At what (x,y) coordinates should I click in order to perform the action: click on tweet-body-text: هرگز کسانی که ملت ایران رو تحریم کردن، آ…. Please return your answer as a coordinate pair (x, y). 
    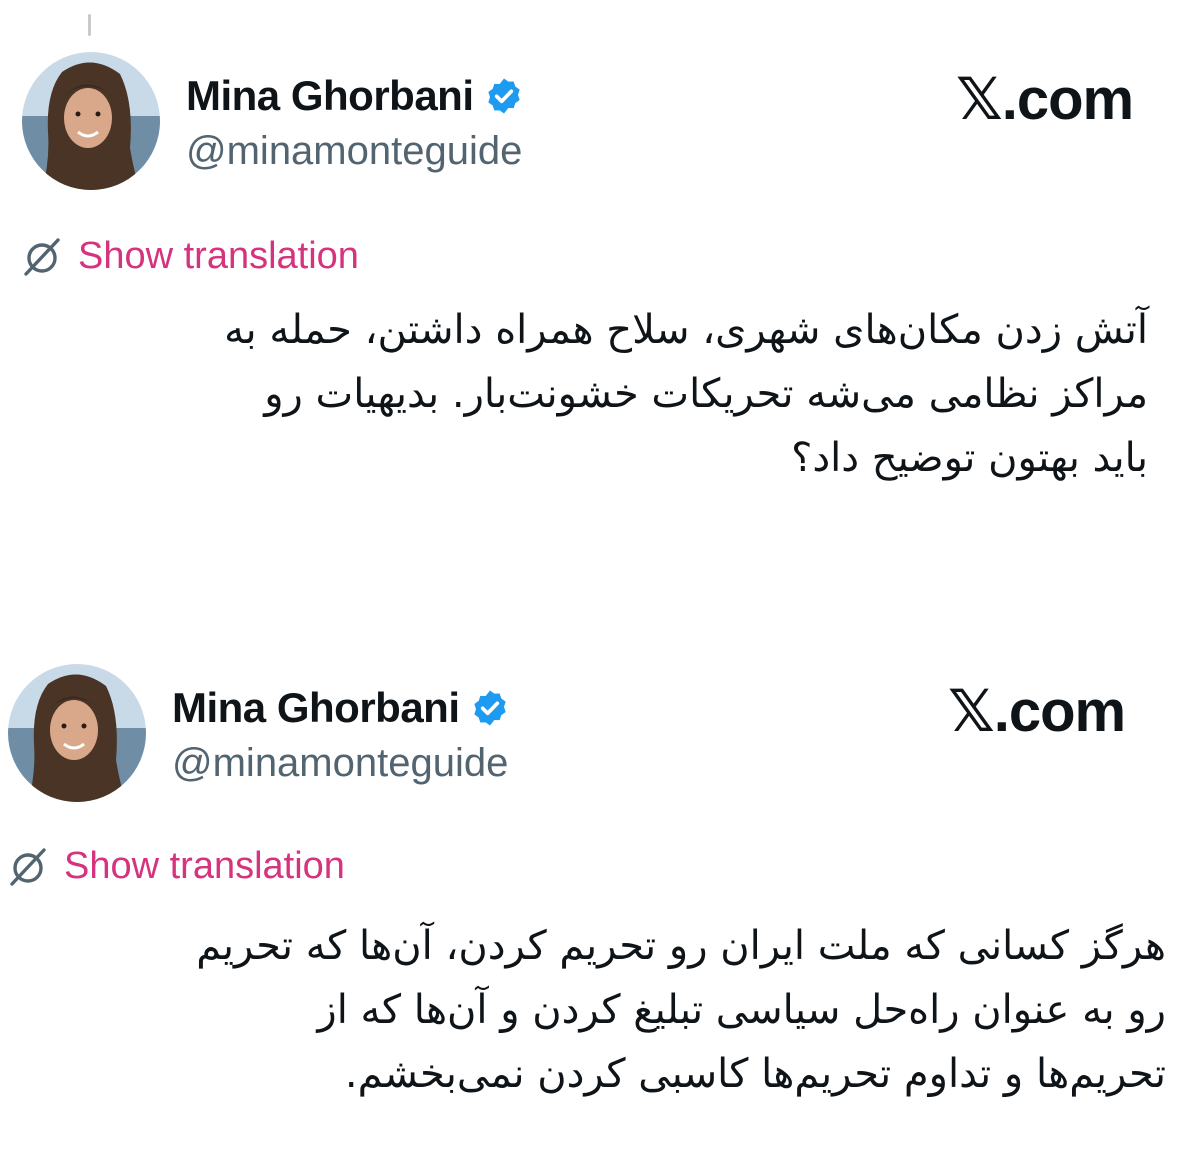
    Looking at the image, I should click on (681, 1010).